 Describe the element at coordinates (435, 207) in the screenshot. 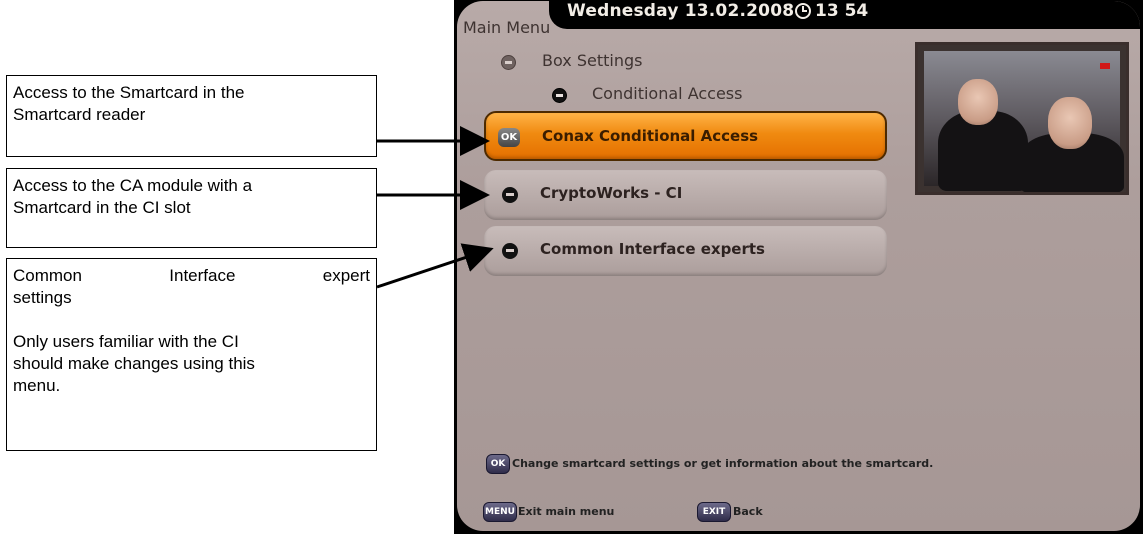

I see `callout-arrows` at that location.